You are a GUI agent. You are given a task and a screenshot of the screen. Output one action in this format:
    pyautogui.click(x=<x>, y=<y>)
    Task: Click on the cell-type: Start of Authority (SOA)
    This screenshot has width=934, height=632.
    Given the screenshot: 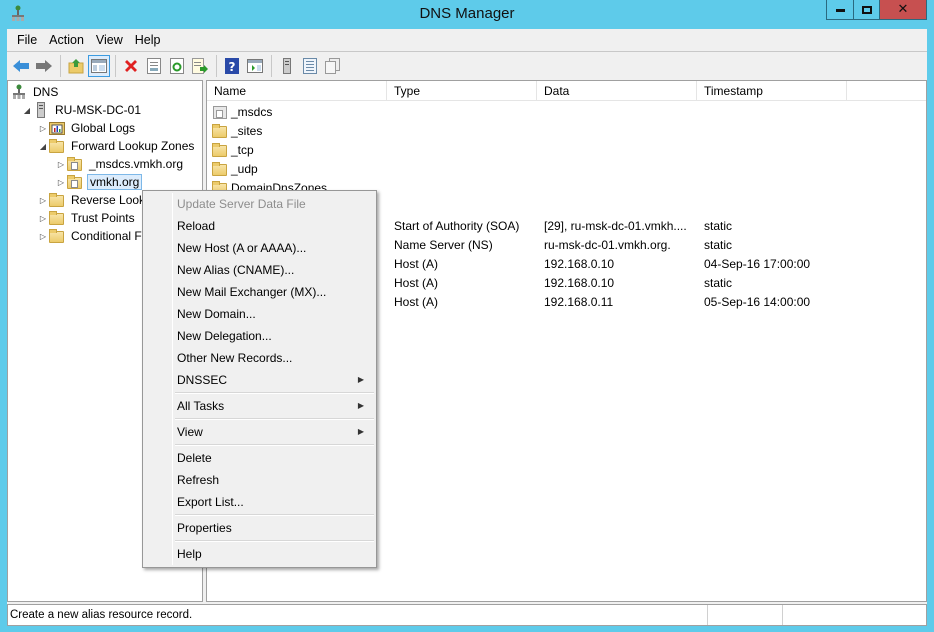 What is the action you would take?
    pyautogui.click(x=457, y=225)
    